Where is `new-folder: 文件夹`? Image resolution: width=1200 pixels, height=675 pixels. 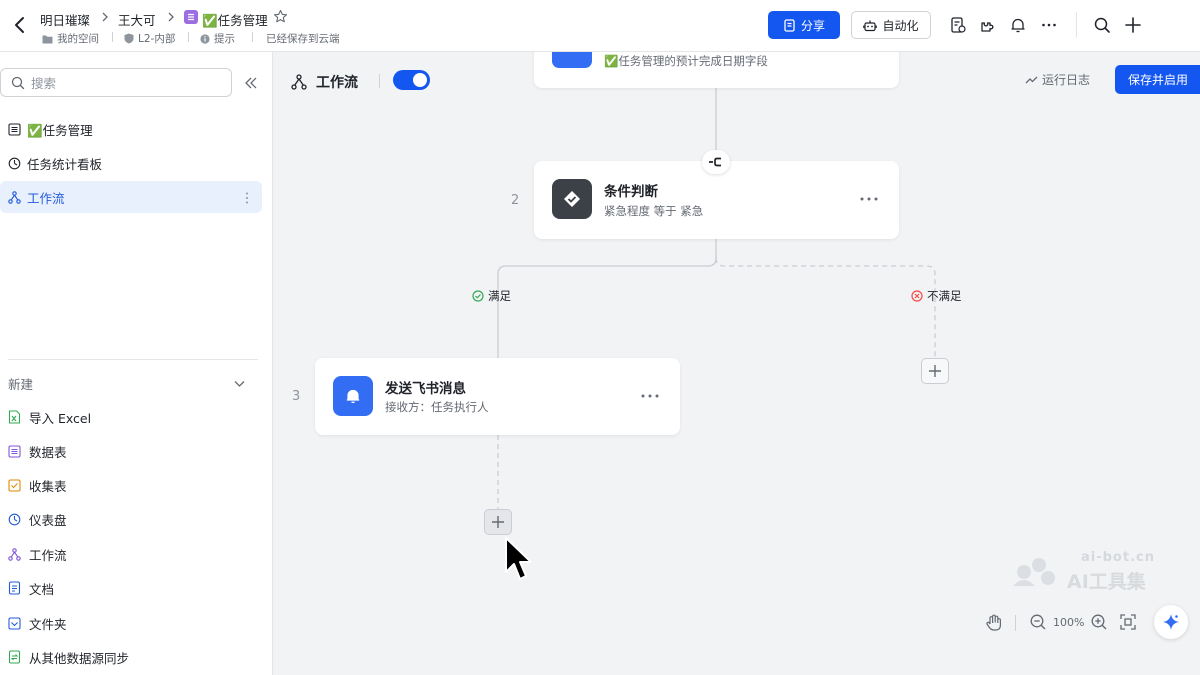 new-folder: 文件夹 is located at coordinates (131, 623).